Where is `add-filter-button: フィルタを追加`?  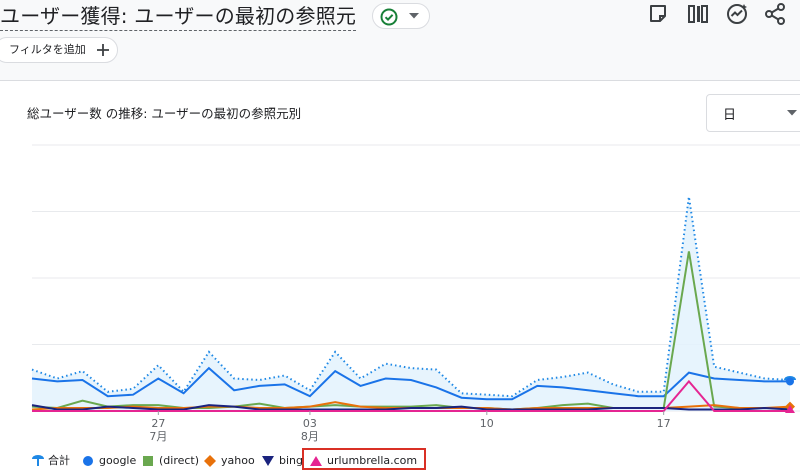 add-filter-button: フィルタを追加 is located at coordinates (59, 50).